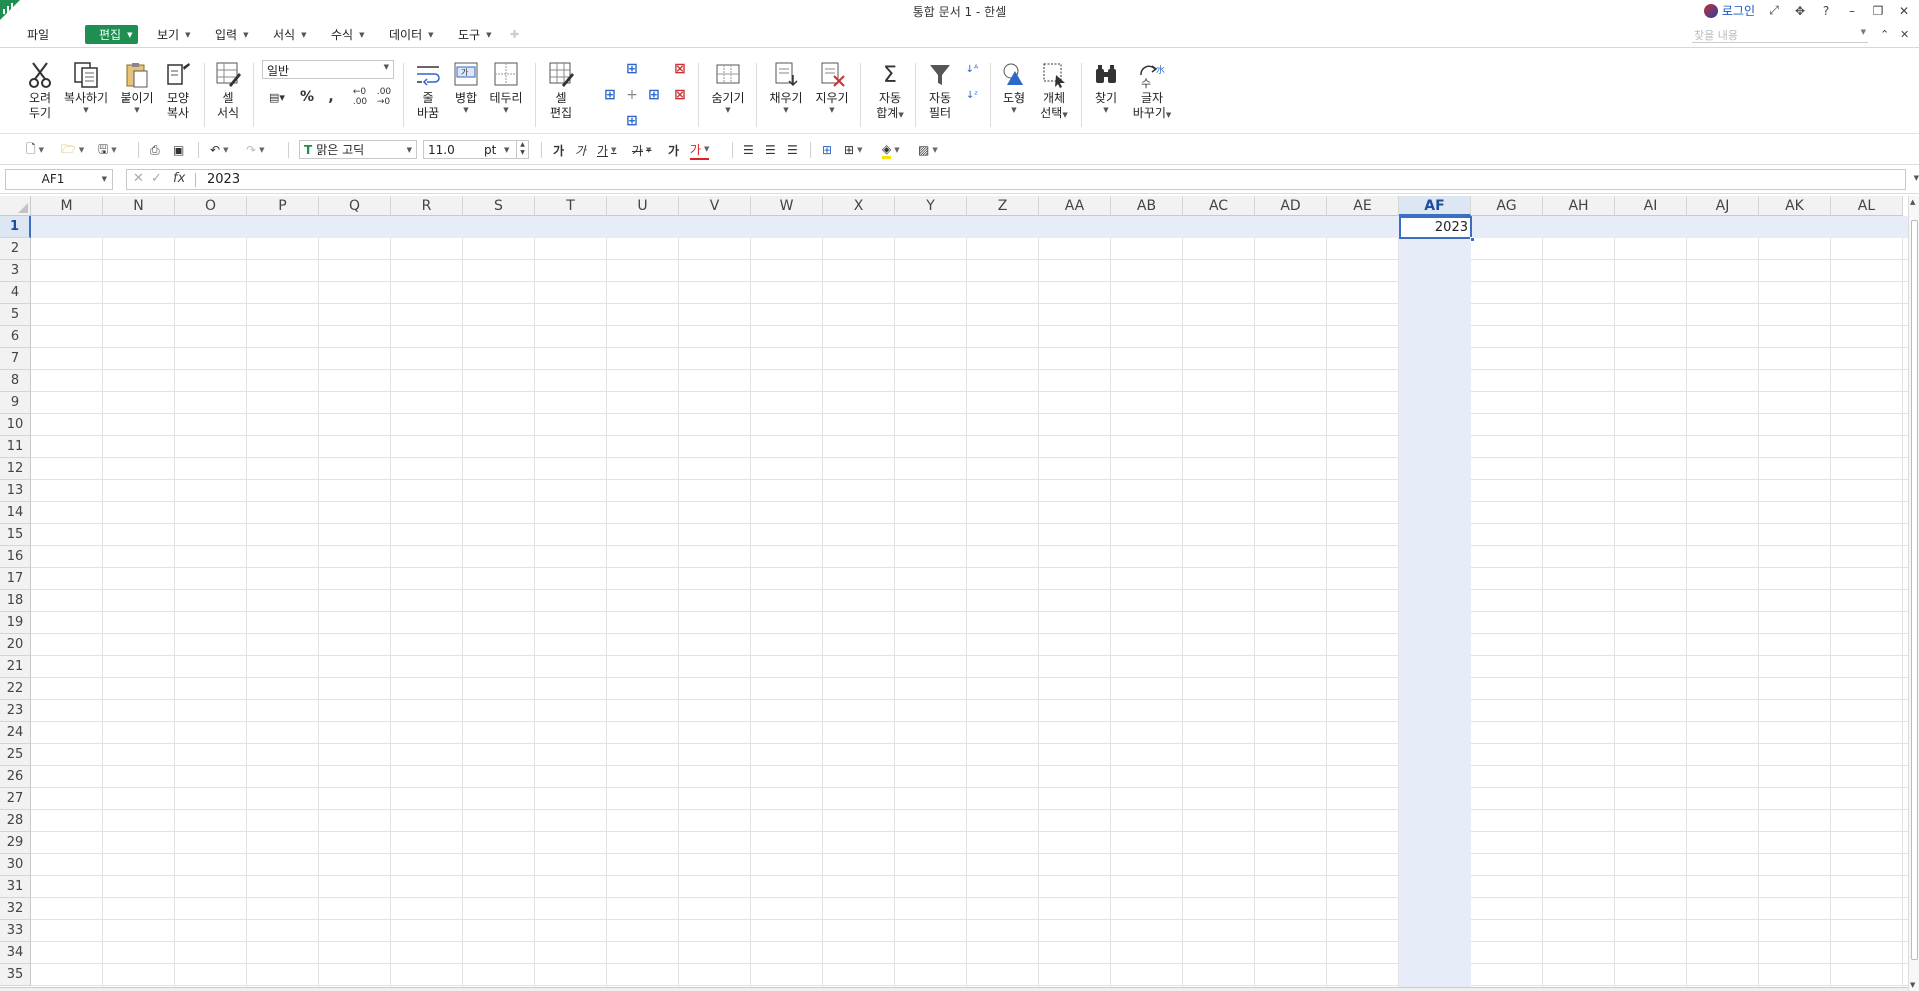 This screenshot has height=991, width=1919. Describe the element at coordinates (15, 865) in the screenshot. I see `row-header: 30` at that location.